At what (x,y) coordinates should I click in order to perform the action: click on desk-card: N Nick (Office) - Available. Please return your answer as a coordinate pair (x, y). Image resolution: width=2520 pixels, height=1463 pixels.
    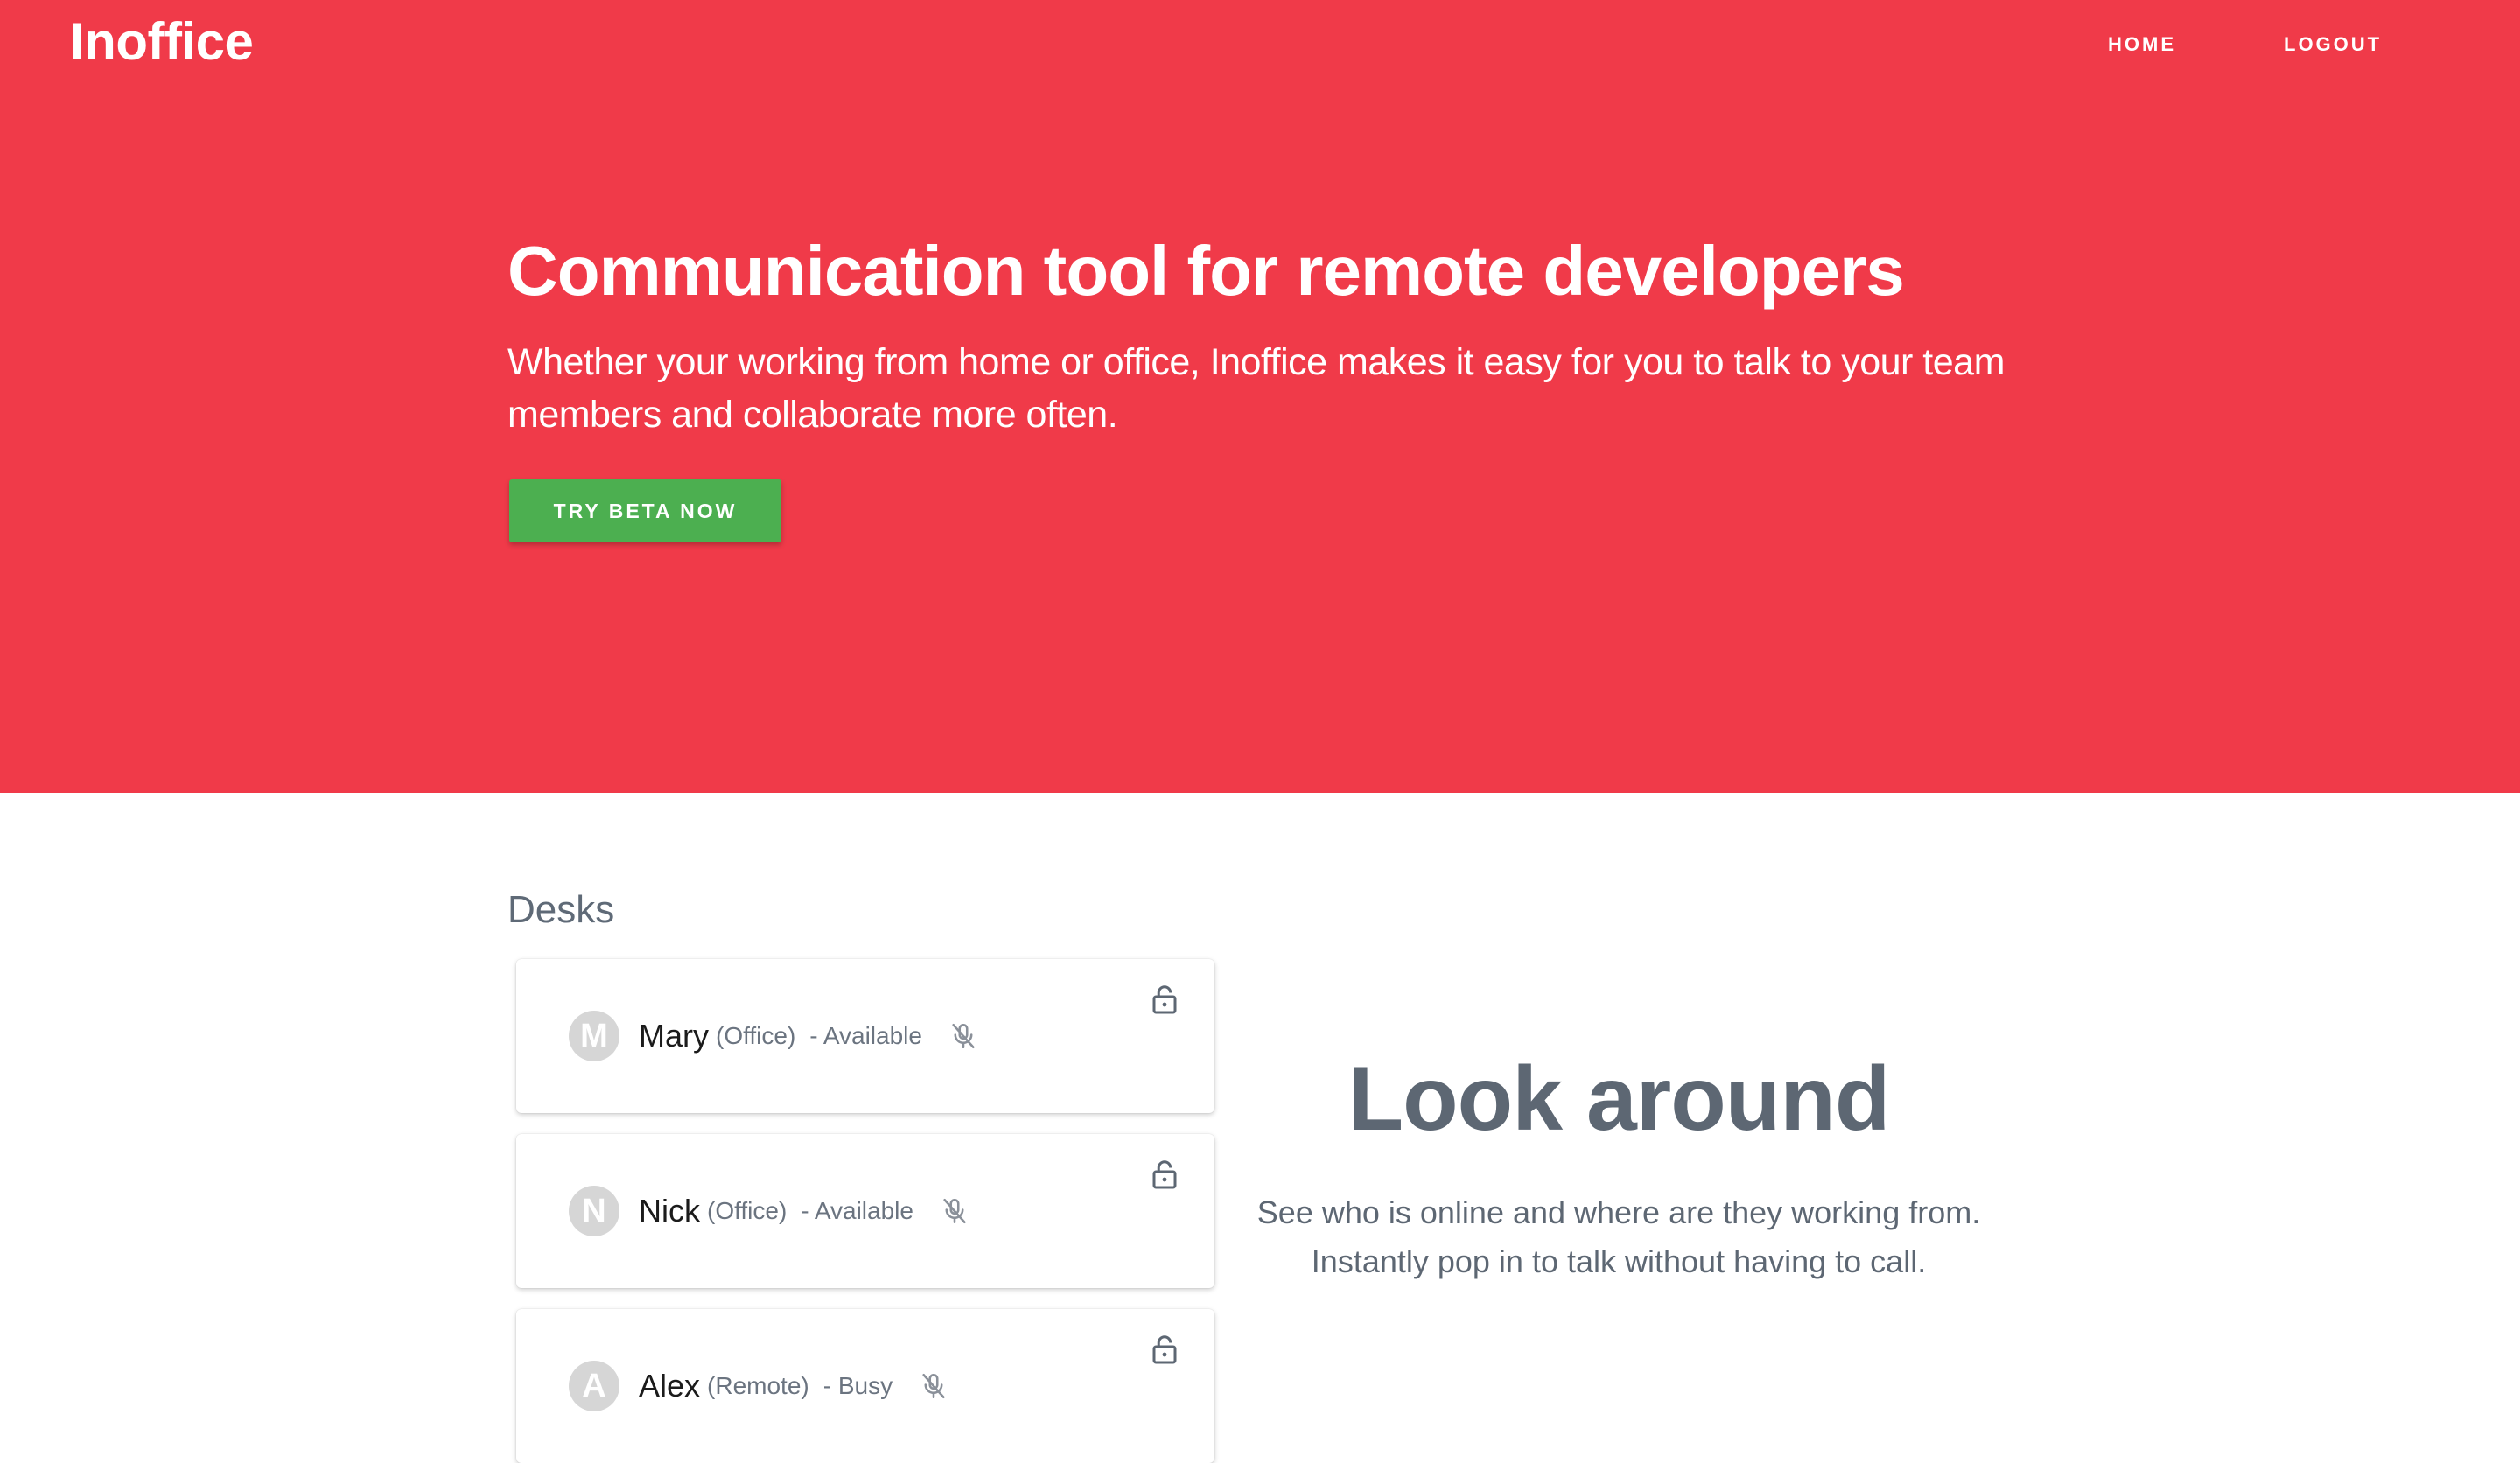
    Looking at the image, I should click on (865, 1211).